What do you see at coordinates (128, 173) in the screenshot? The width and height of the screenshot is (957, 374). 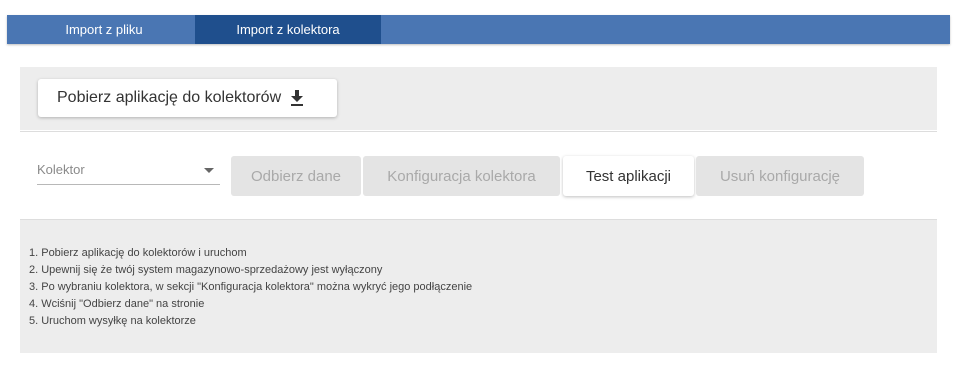 I see `collector-select: Kolektor` at bounding box center [128, 173].